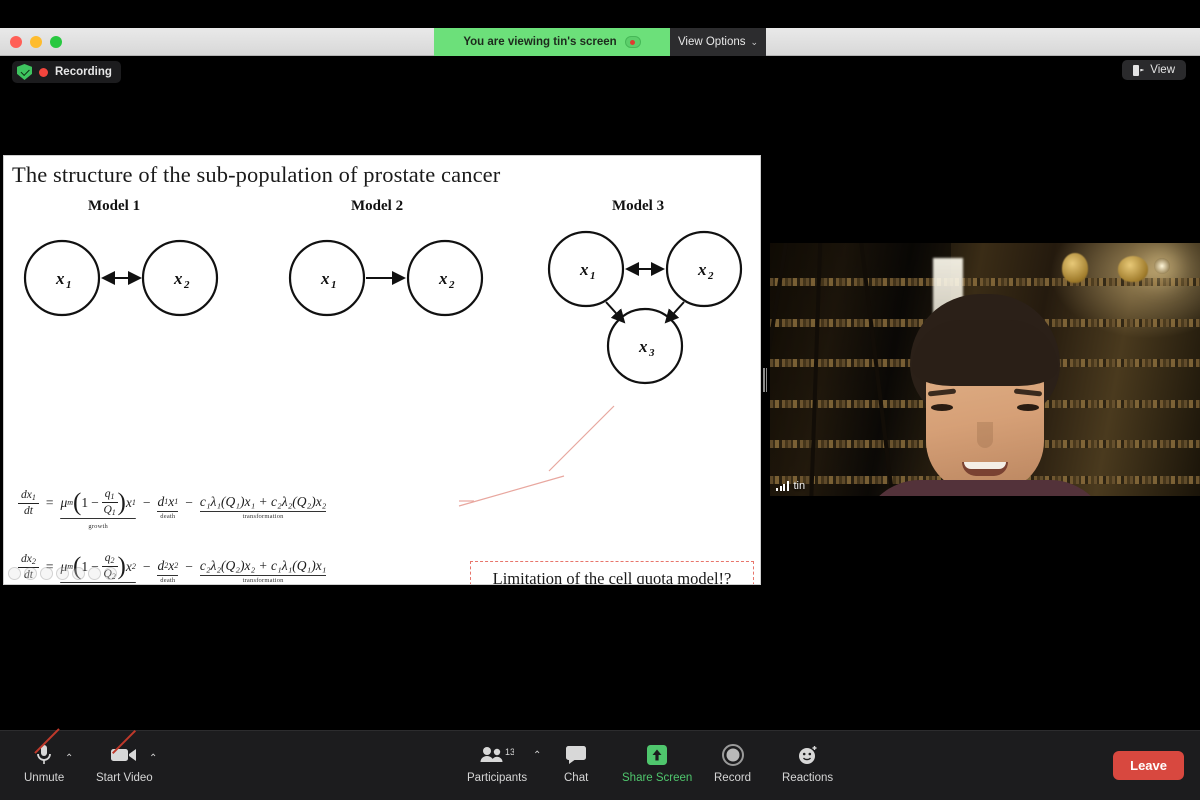 The height and width of the screenshot is (800, 1200). I want to click on annotation-tool-4-icon, so click(62, 573).